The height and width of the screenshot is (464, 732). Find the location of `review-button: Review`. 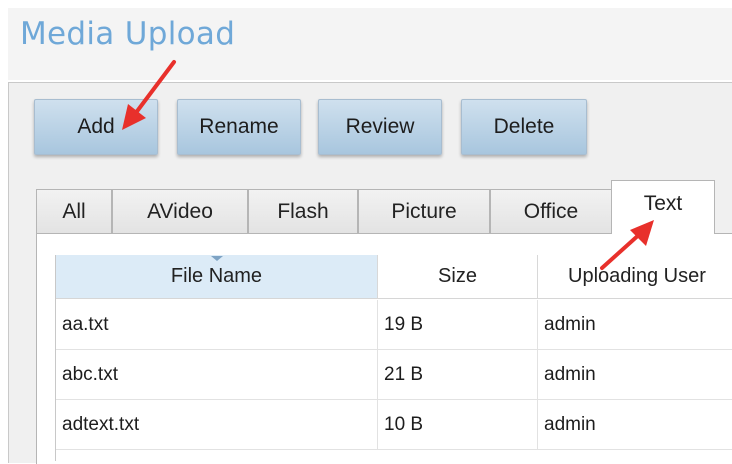

review-button: Review is located at coordinates (380, 127).